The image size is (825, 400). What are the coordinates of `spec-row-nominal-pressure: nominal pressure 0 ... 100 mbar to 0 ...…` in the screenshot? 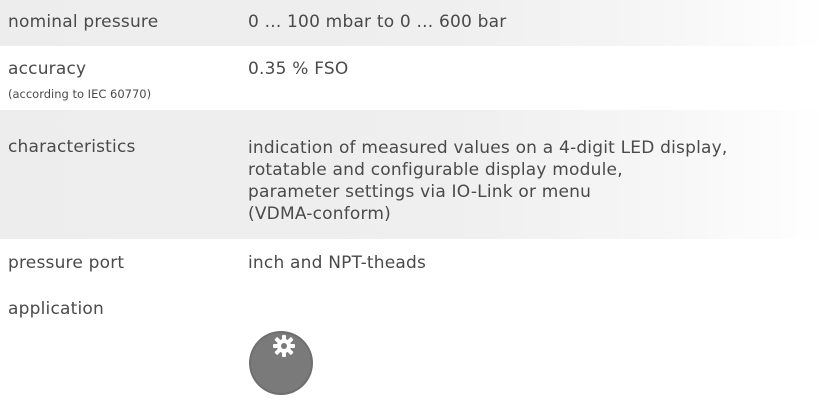 It's located at (412, 23).